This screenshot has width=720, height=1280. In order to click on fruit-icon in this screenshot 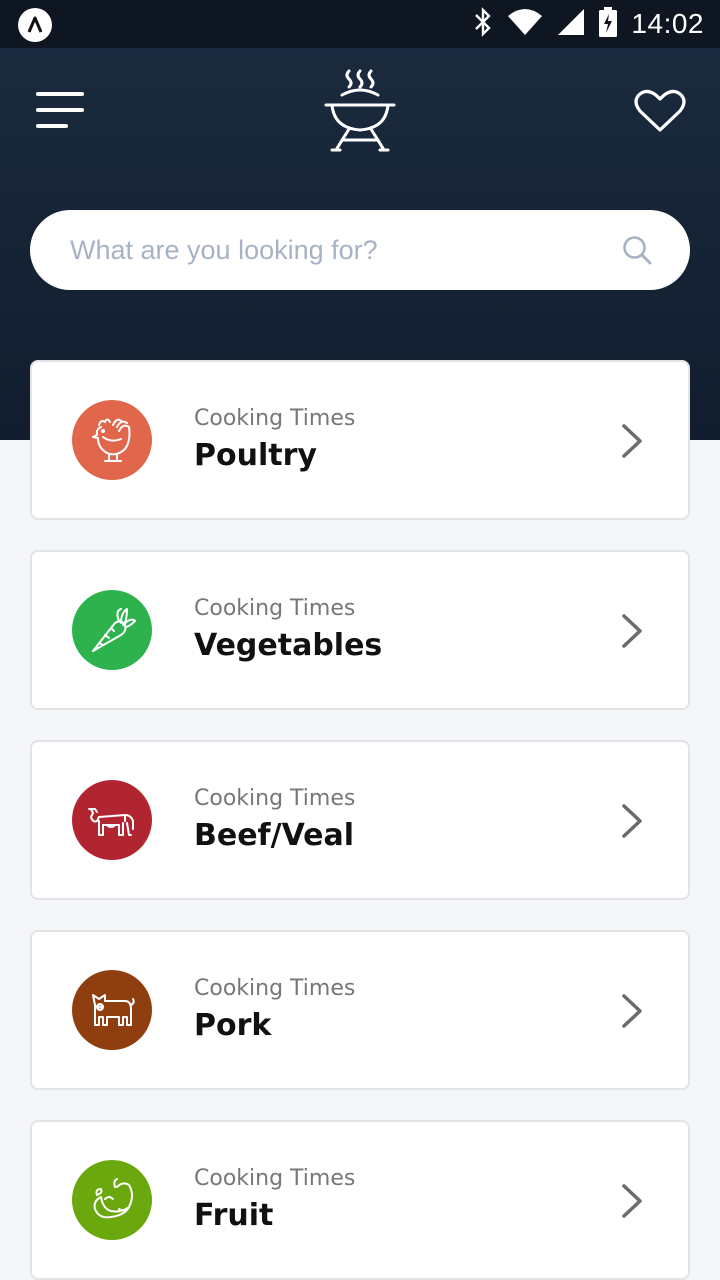, I will do `click(113, 1198)`.